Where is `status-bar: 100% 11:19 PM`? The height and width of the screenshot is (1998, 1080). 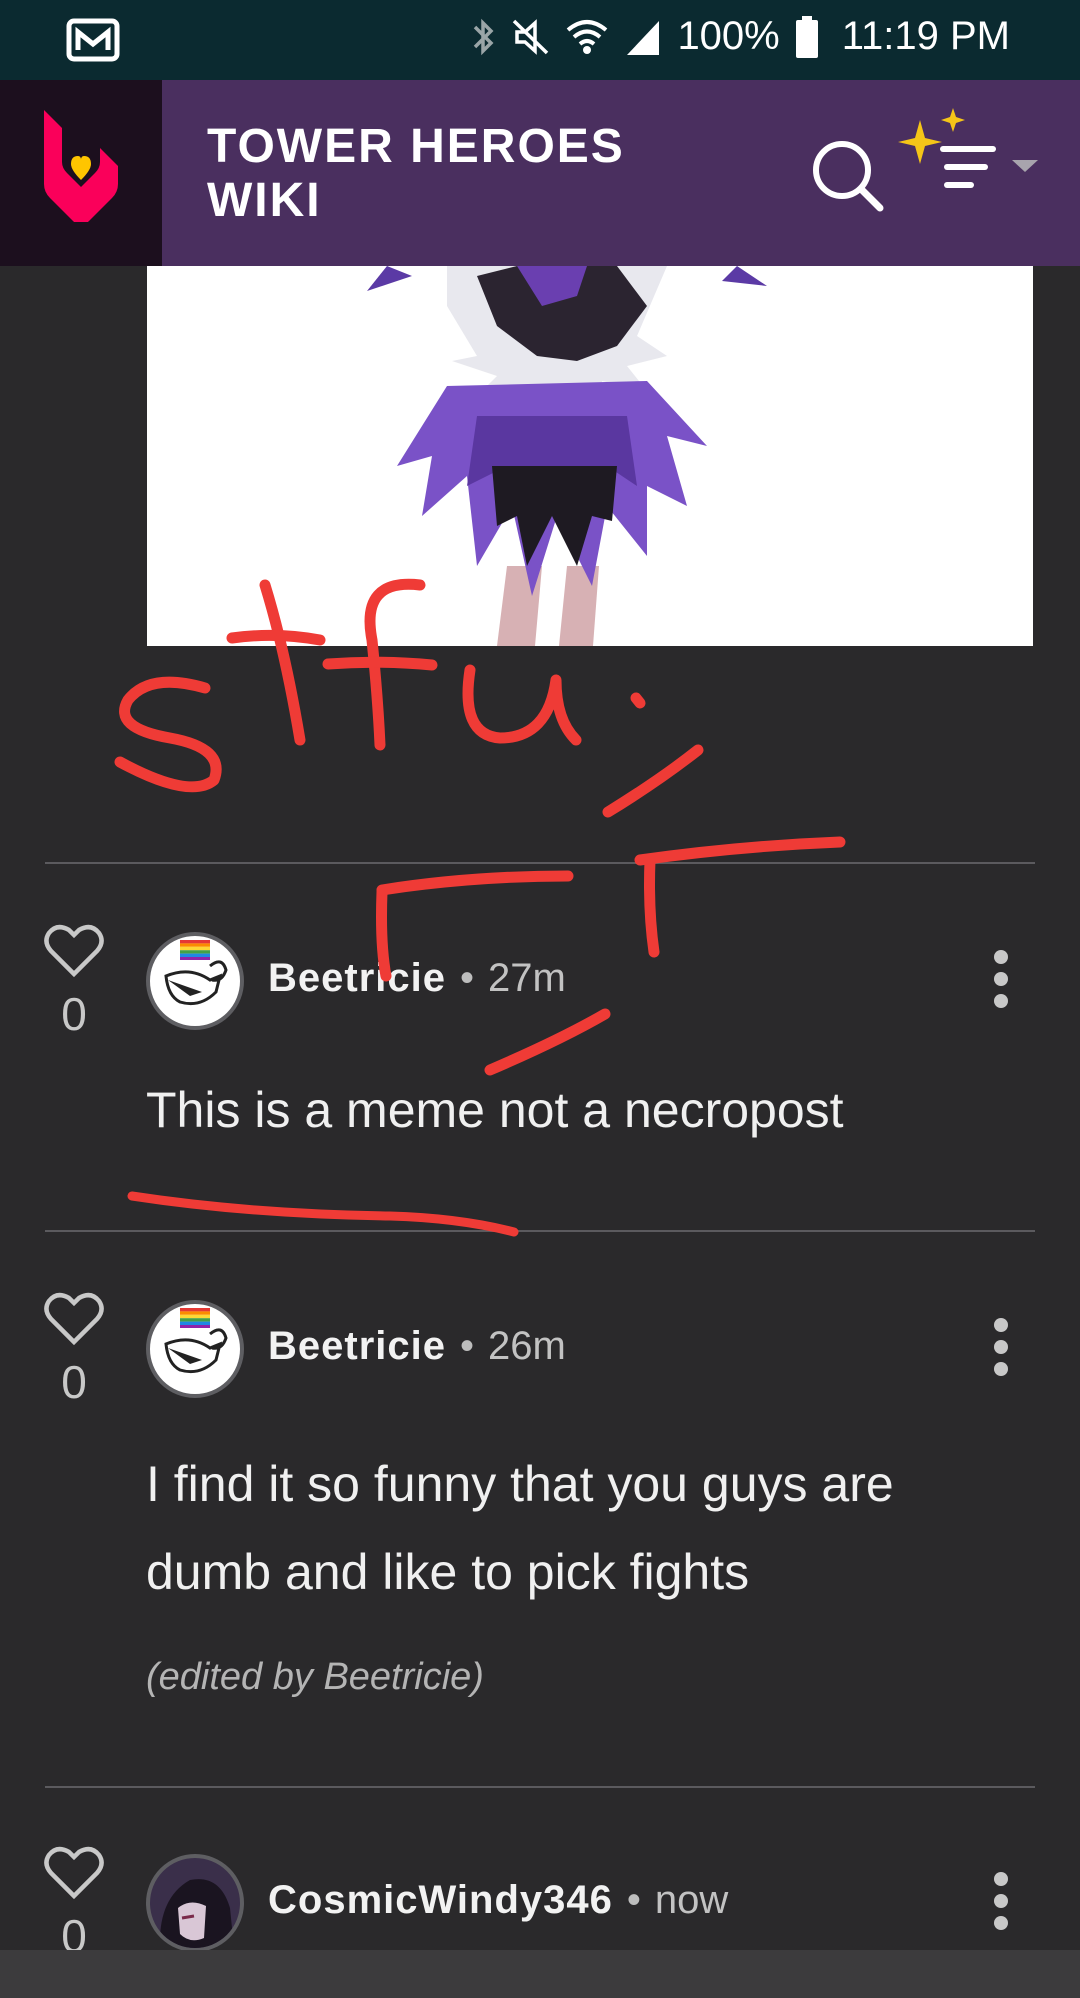
status-bar: 100% 11:19 PM is located at coordinates (540, 40).